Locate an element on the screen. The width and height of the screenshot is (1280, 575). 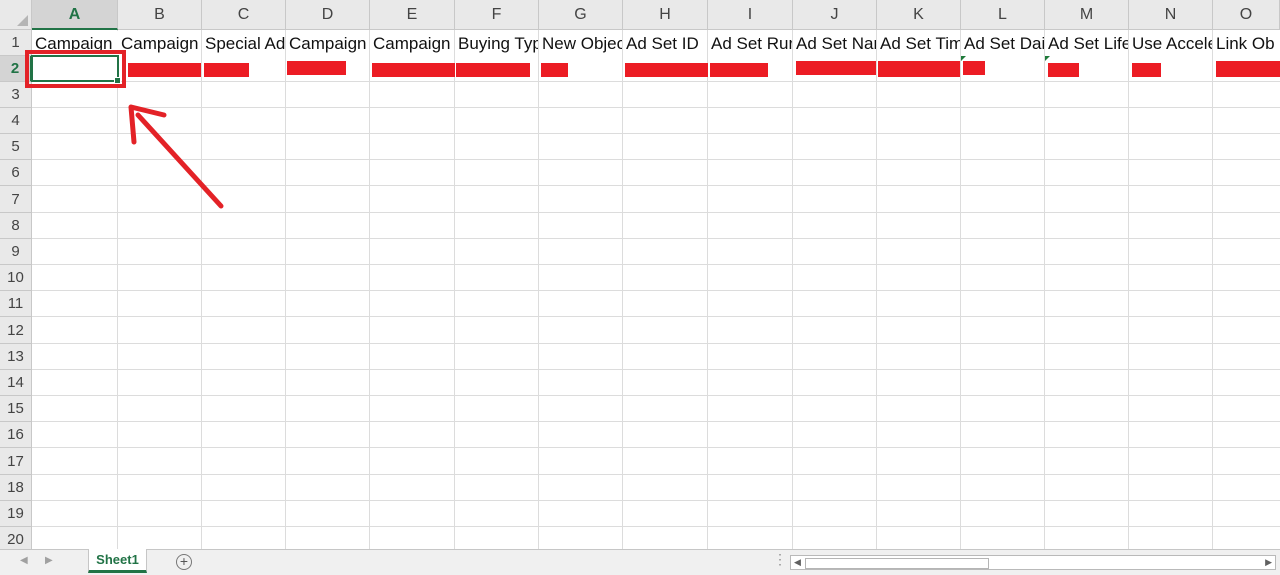
cell-e1: Campaign is located at coordinates (412, 43).